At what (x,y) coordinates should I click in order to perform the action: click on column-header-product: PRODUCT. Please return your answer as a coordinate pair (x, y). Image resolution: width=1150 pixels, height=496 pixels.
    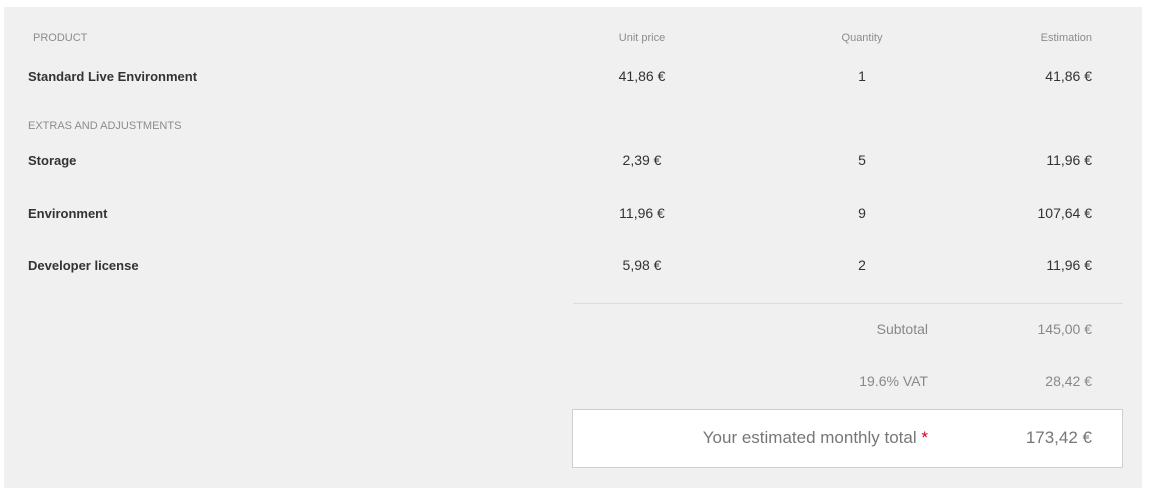
    Looking at the image, I should click on (60, 38).